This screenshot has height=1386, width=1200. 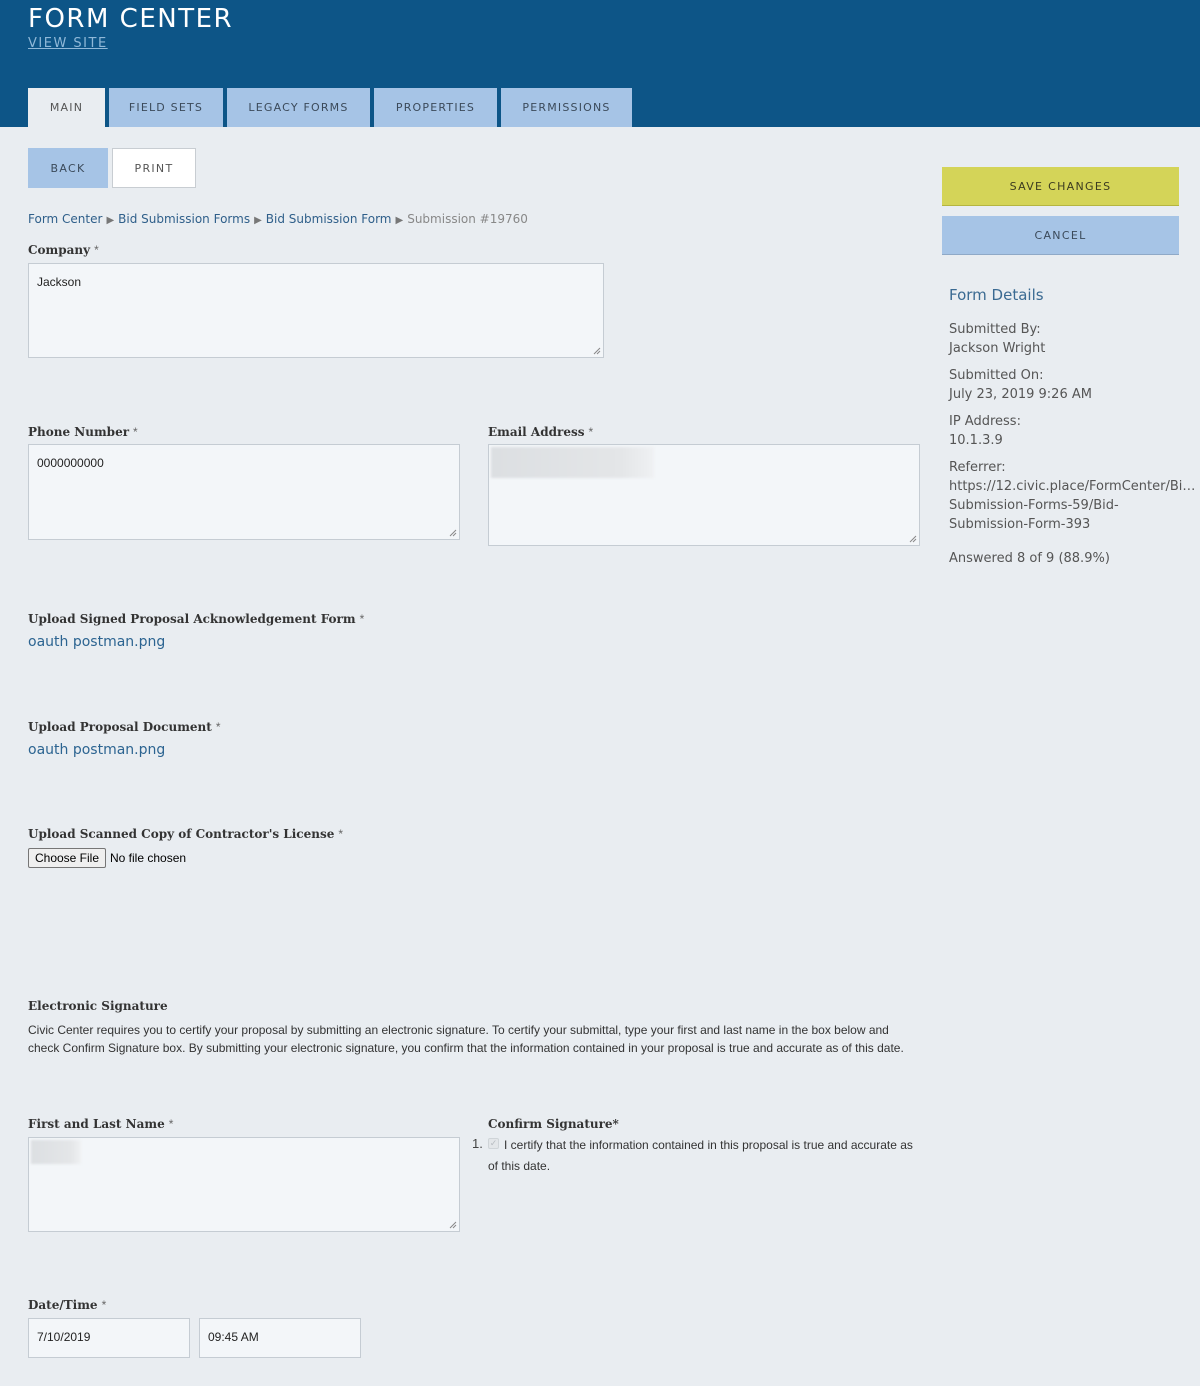 I want to click on app-title: FORM CENTER, so click(x=131, y=19).